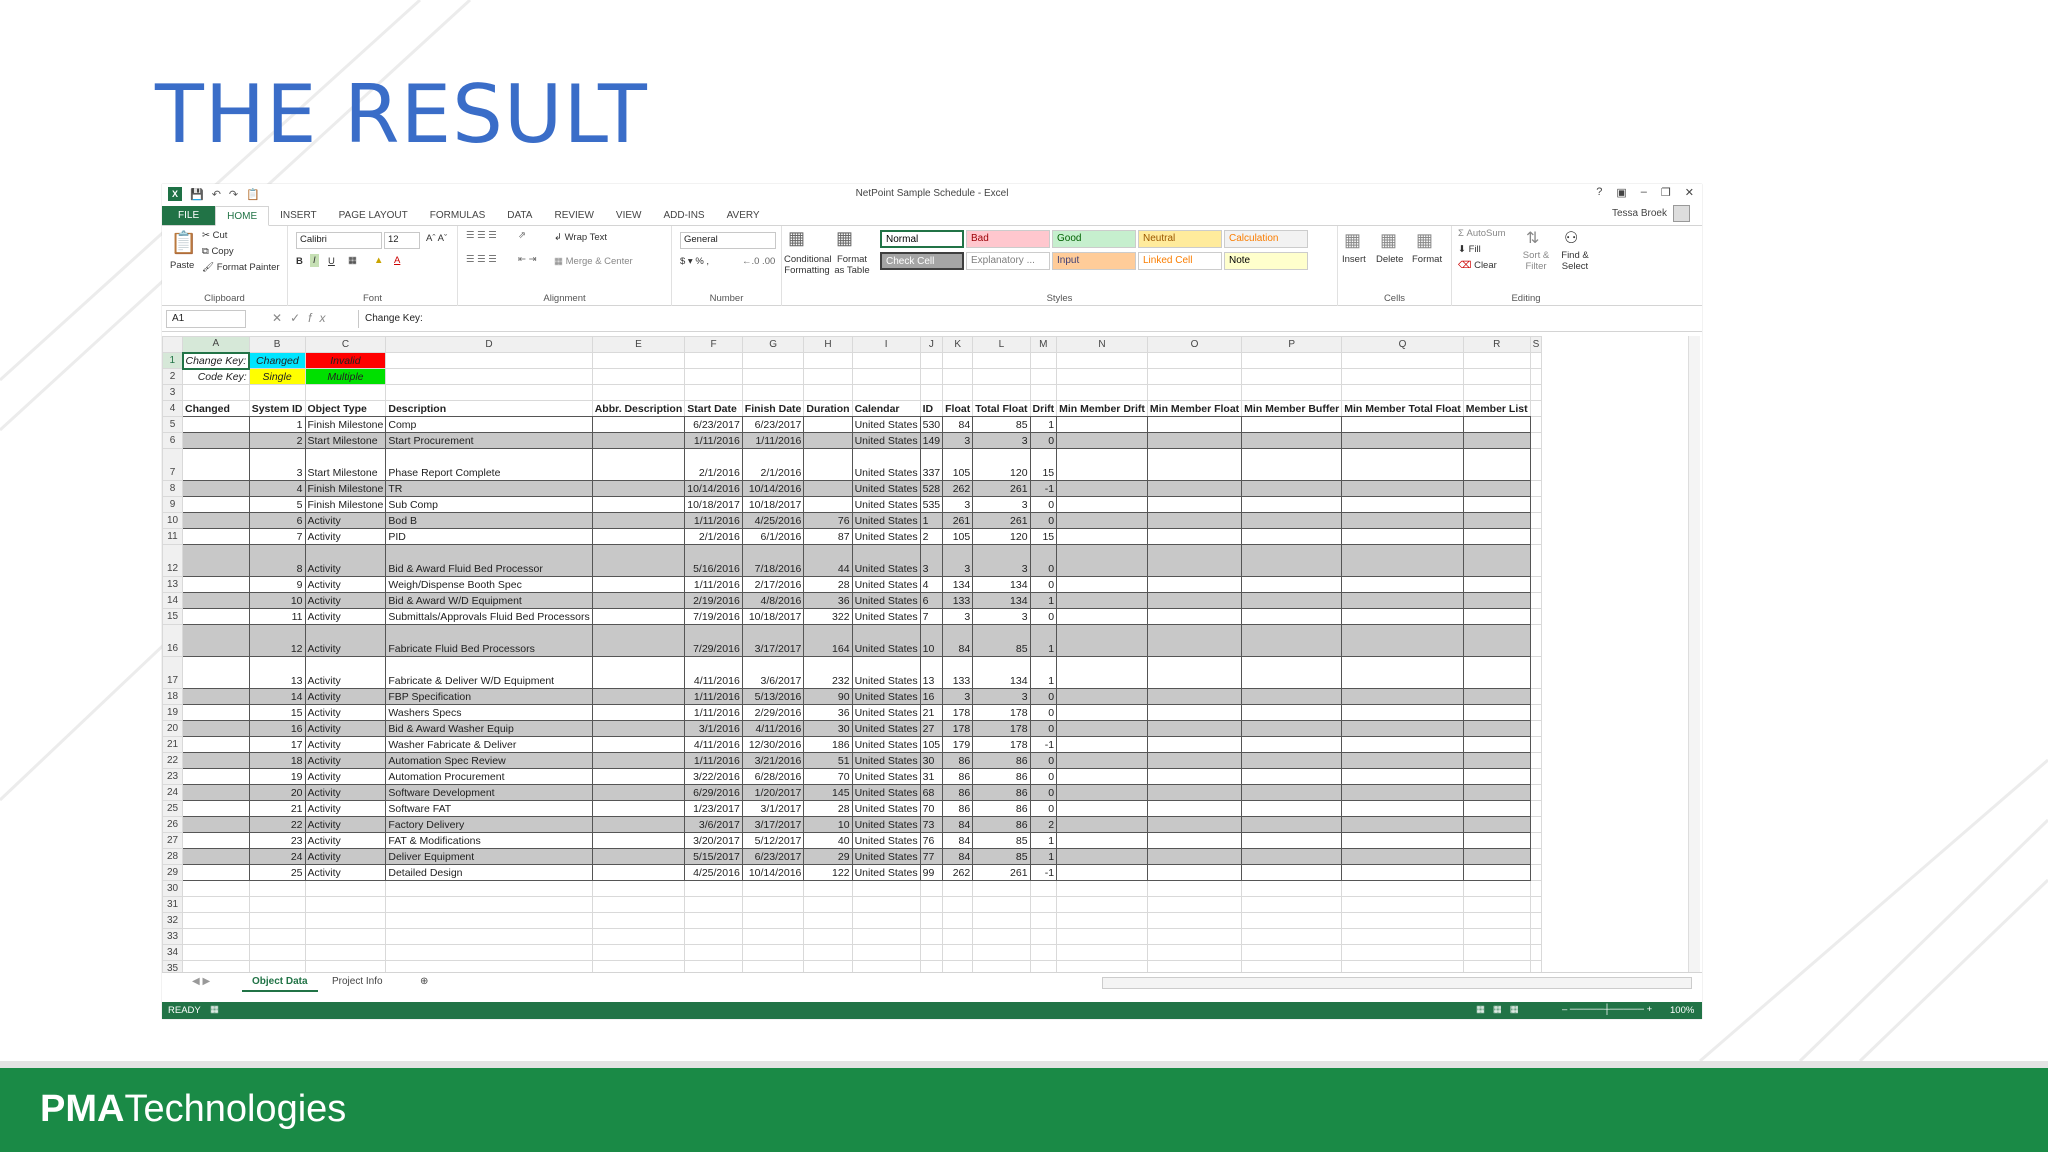 Image resolution: width=2048 pixels, height=1152 pixels. Describe the element at coordinates (357, 981) in the screenshot. I see `sheet-tab-project-info: Project Info` at that location.